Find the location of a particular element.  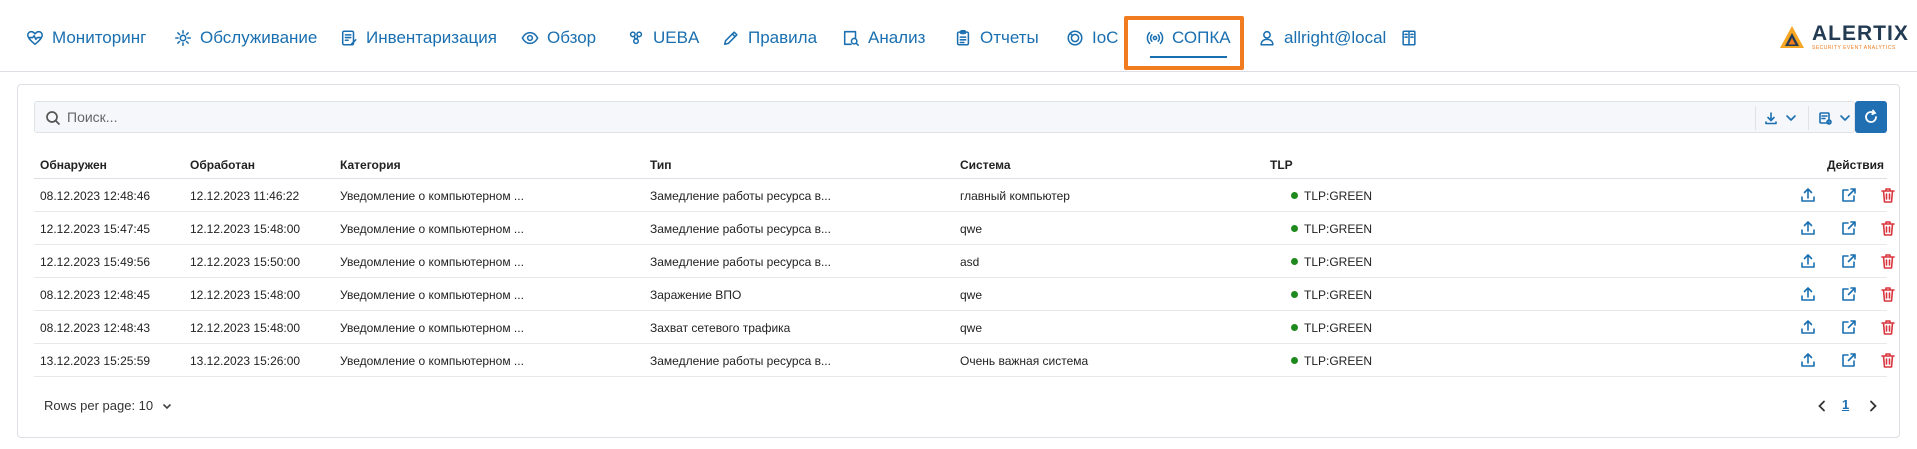

cell-processed: 12.12.2023 15:50:00 is located at coordinates (245, 262).